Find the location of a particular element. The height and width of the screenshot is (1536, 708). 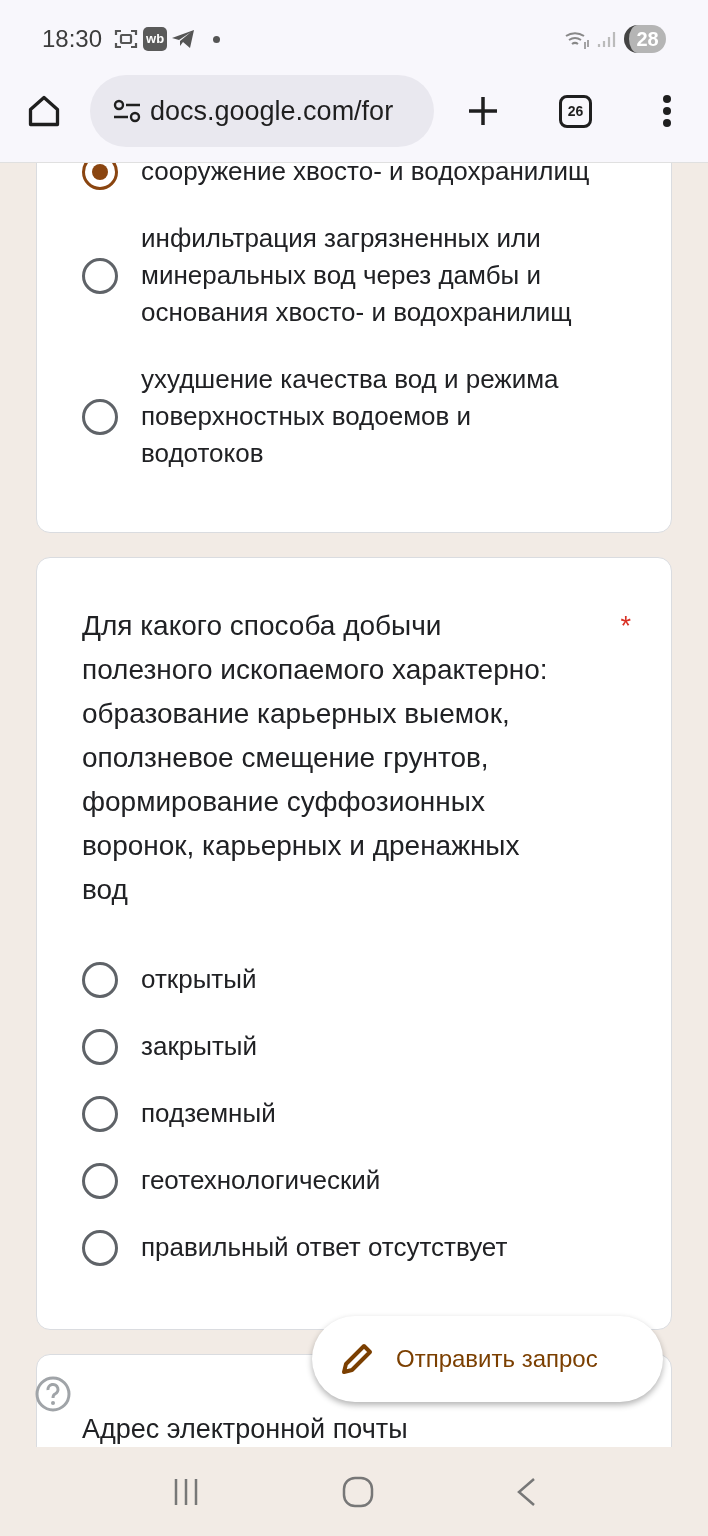

question-title: Для какого способа добычи полезного ископаемого характерно: образование карьерных выемок, оползневое смещение грунтов, формирование суффозионных воронок, карьерных и дренажных вод is located at coordinates (315, 758).